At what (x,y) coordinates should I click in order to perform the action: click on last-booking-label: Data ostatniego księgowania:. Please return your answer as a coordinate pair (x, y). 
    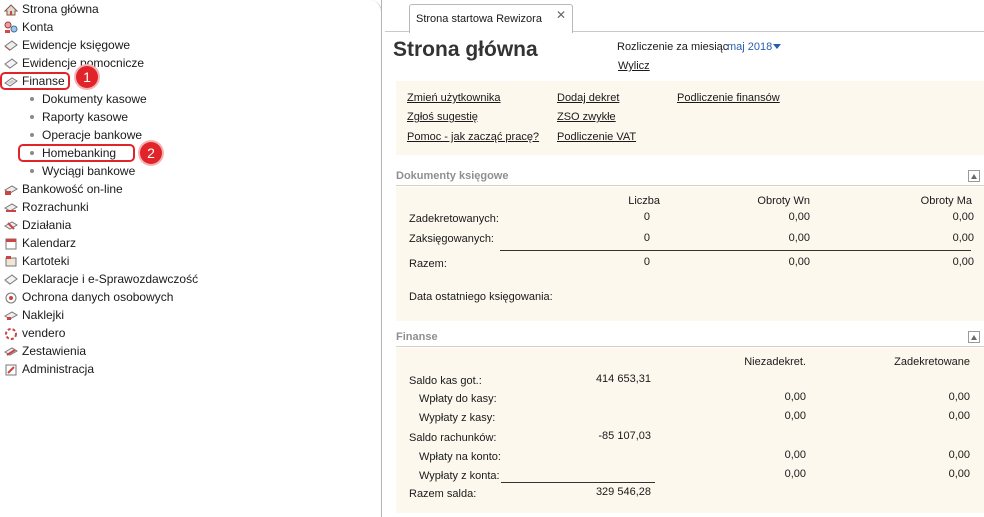
    Looking at the image, I should click on (481, 297).